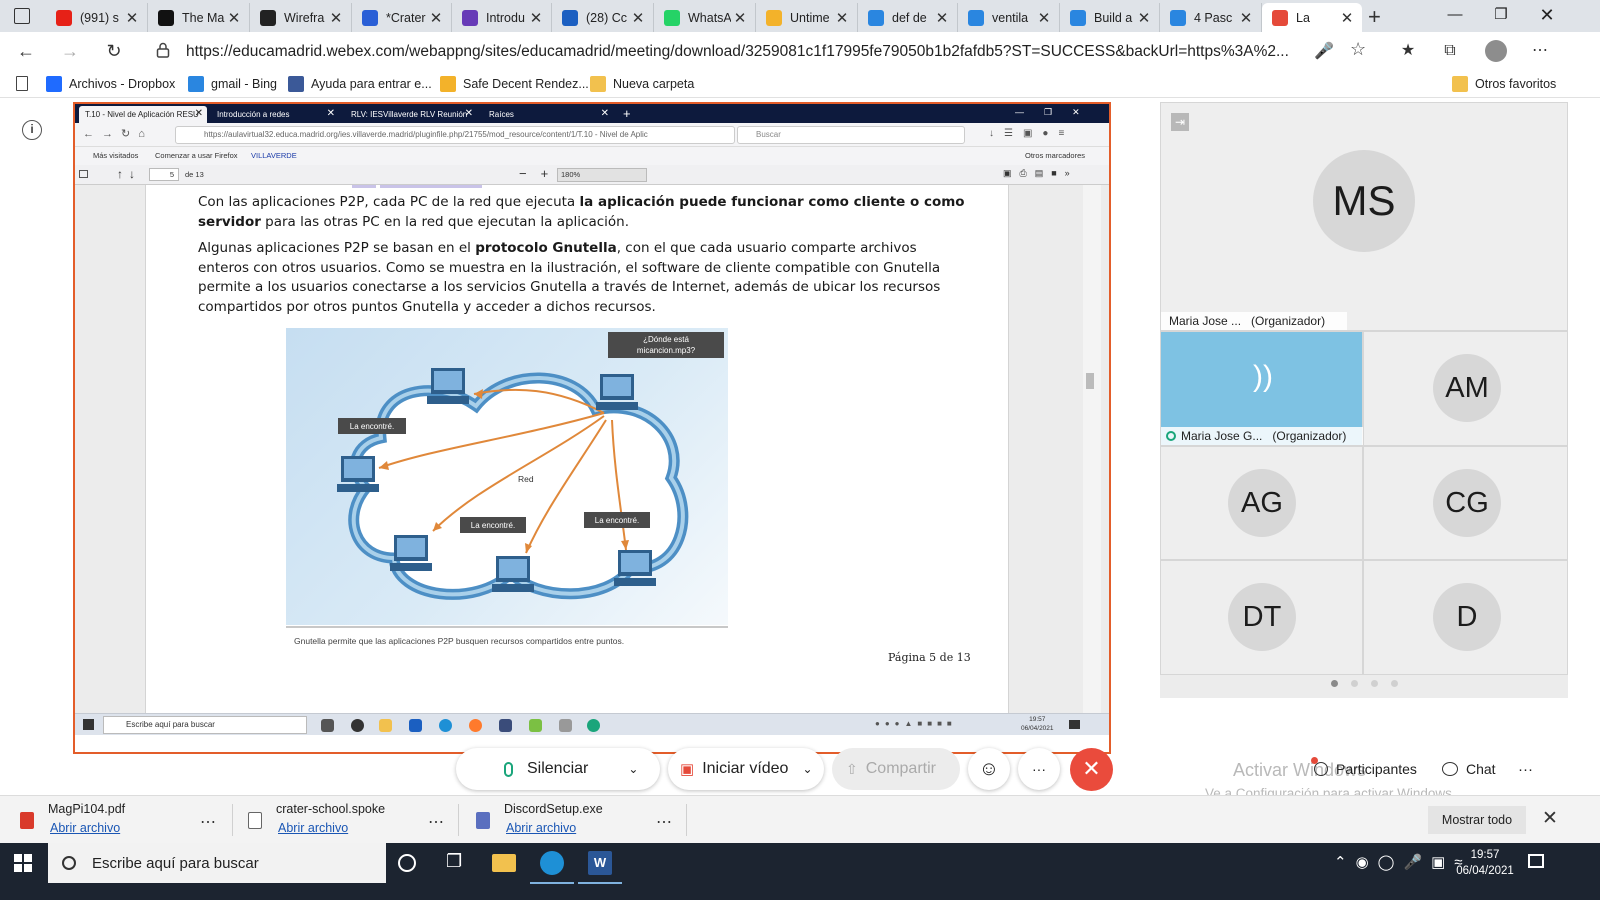 The height and width of the screenshot is (900, 1600). I want to click on browser-tab: (28) Cc ✕, so click(603, 17).